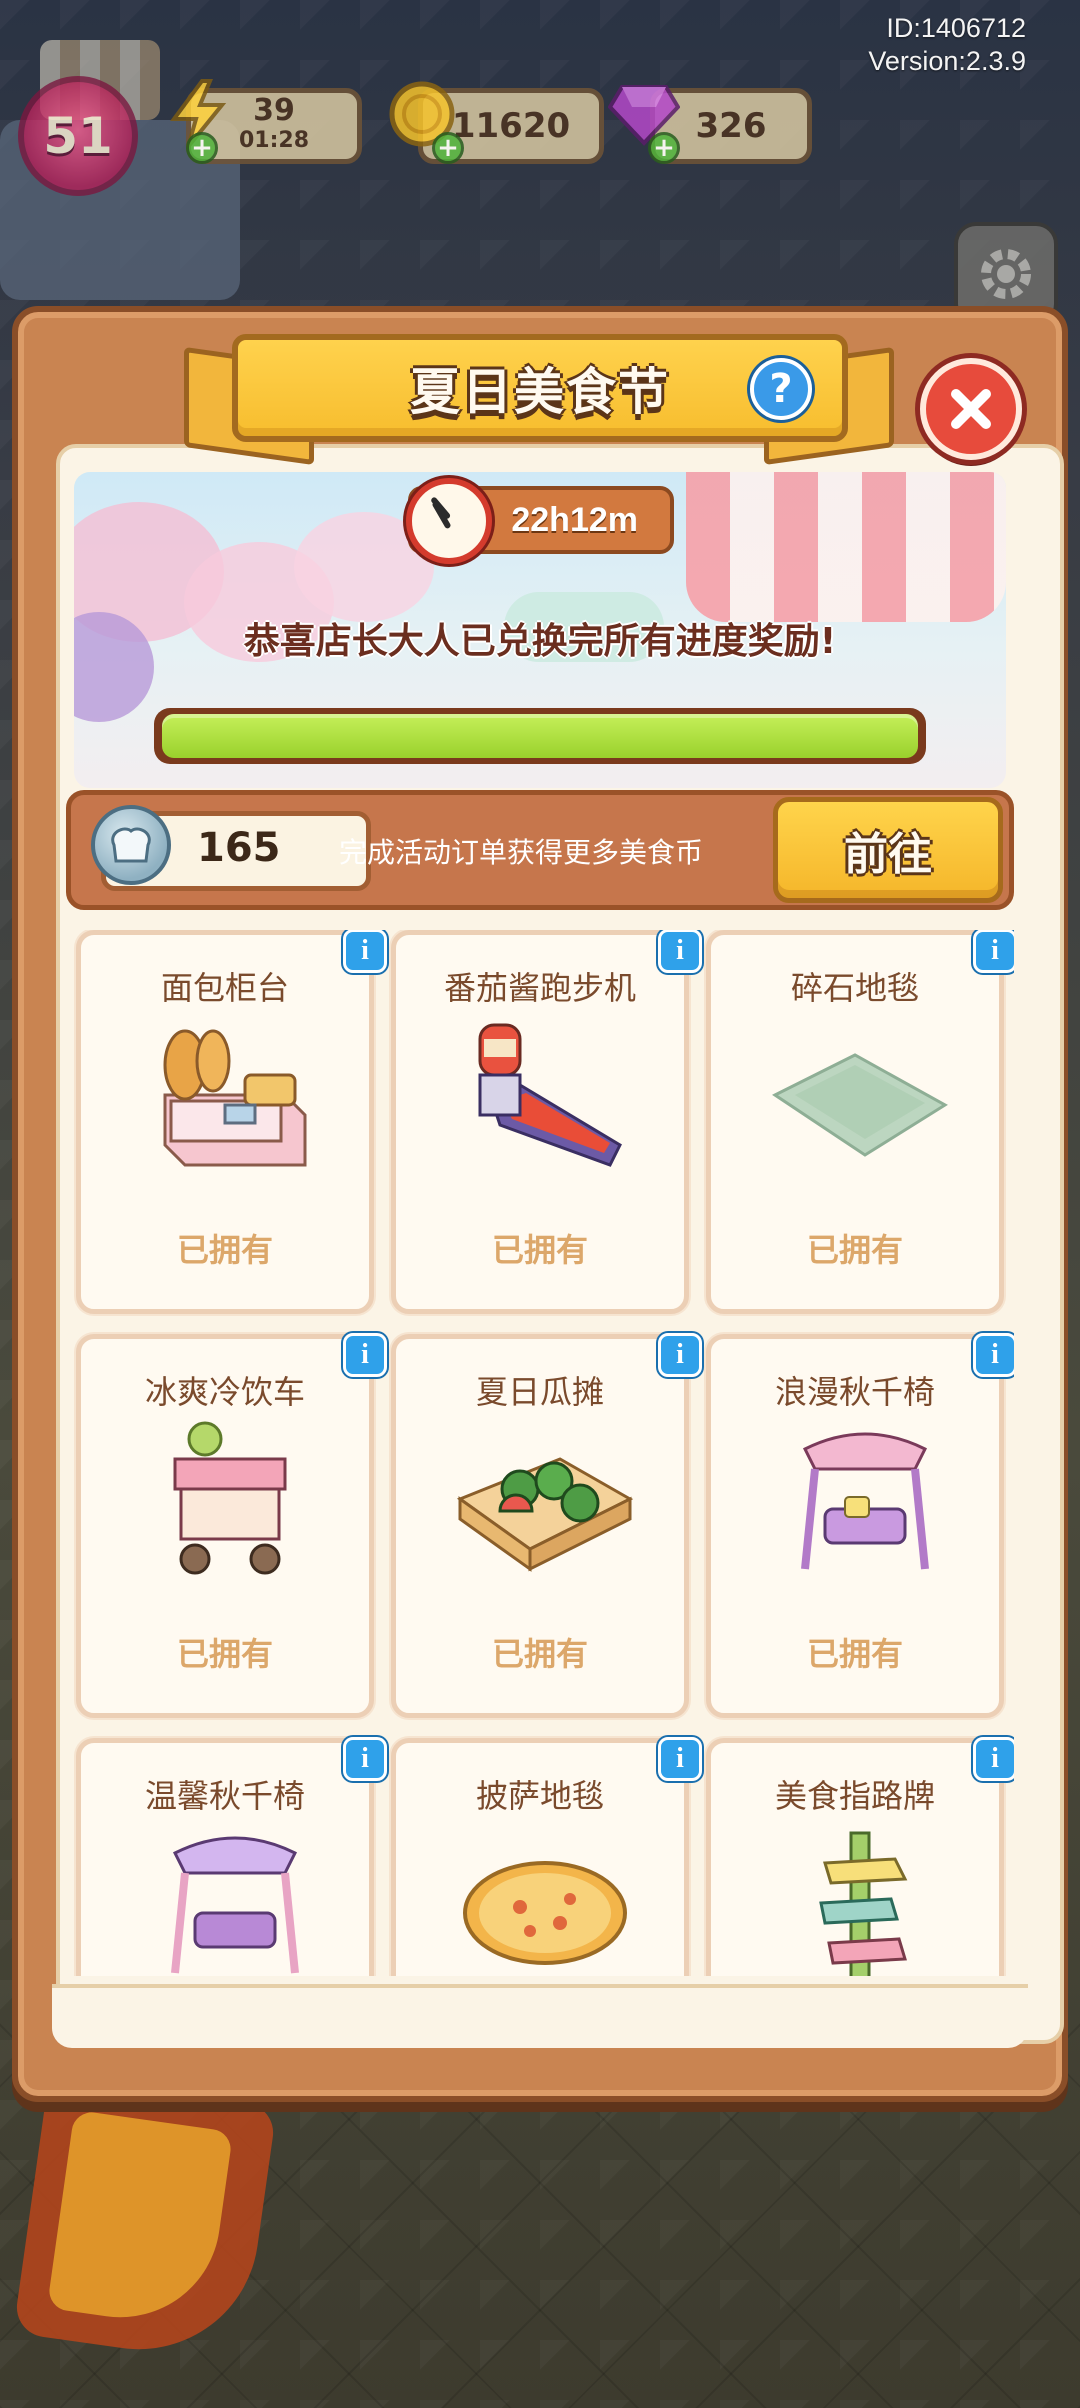 The height and width of the screenshot is (2408, 1080). I want to click on item-card: i 美食指路牌, so click(860, 1856).